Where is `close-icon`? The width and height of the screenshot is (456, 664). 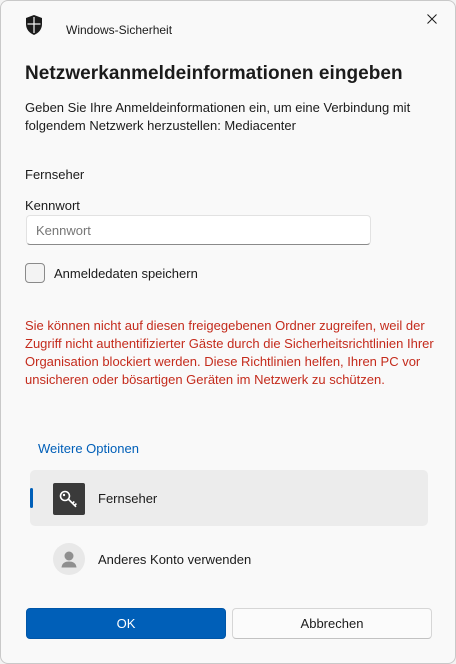 close-icon is located at coordinates (432, 19).